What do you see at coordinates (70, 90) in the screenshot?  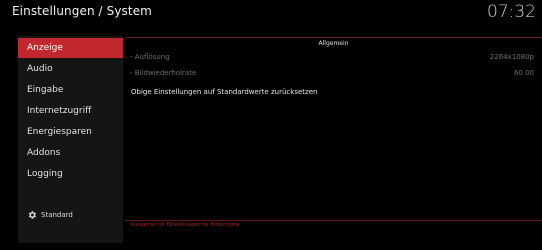 I see `sidebar-item-eingabe: Eingabe` at bounding box center [70, 90].